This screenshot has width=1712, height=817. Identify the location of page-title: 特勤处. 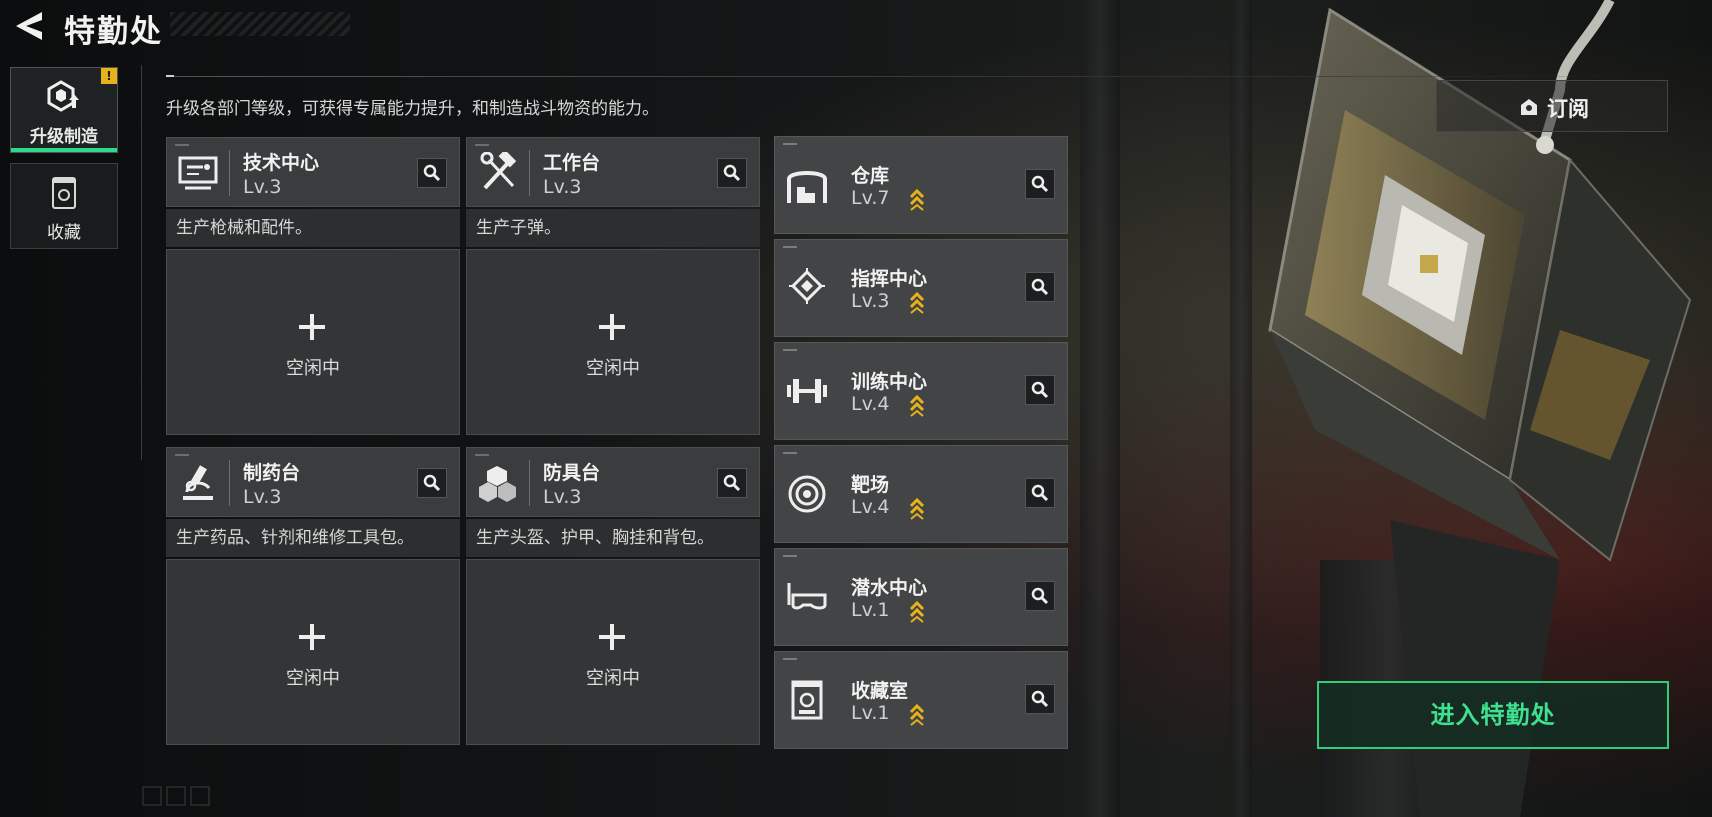
(113, 32).